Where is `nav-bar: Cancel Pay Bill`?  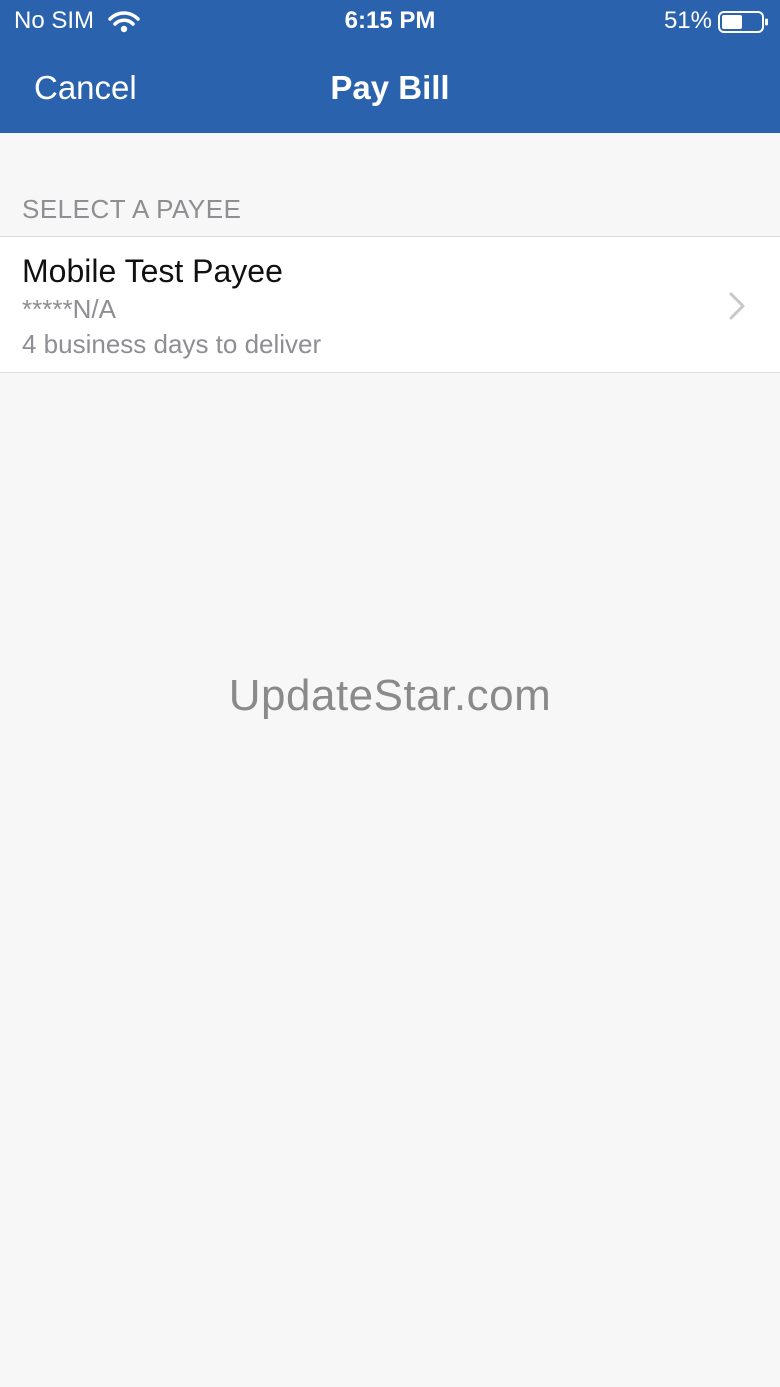 nav-bar: Cancel Pay Bill is located at coordinates (390, 88).